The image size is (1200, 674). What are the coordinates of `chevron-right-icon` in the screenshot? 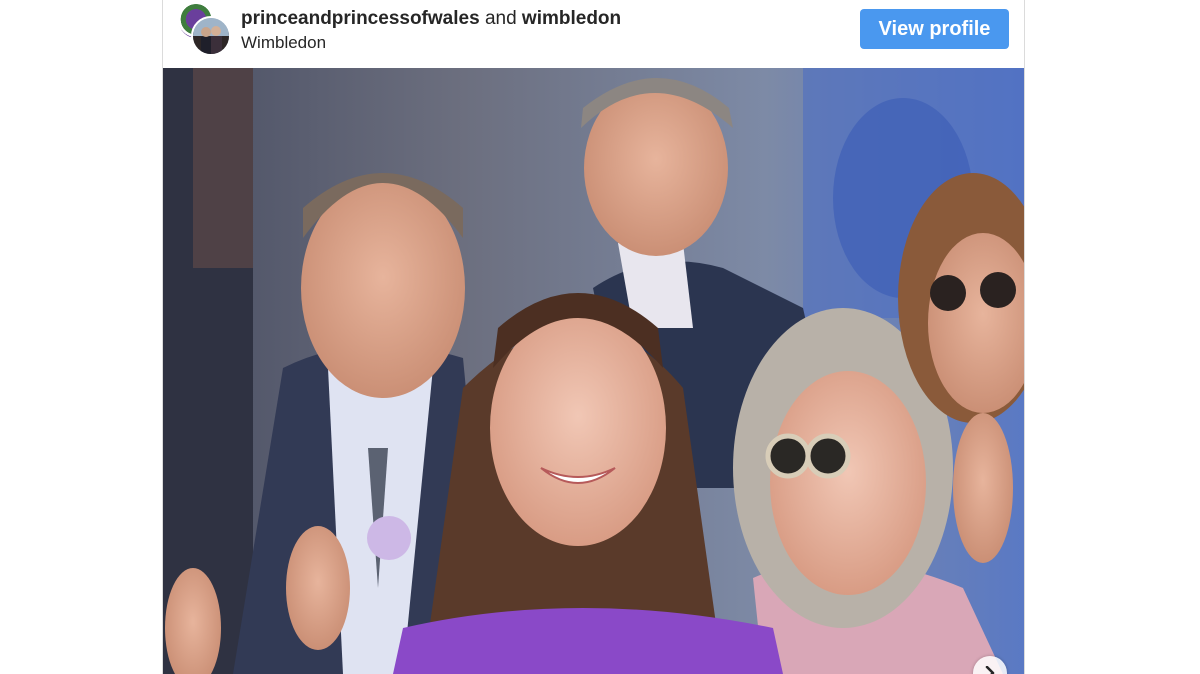 It's located at (990, 670).